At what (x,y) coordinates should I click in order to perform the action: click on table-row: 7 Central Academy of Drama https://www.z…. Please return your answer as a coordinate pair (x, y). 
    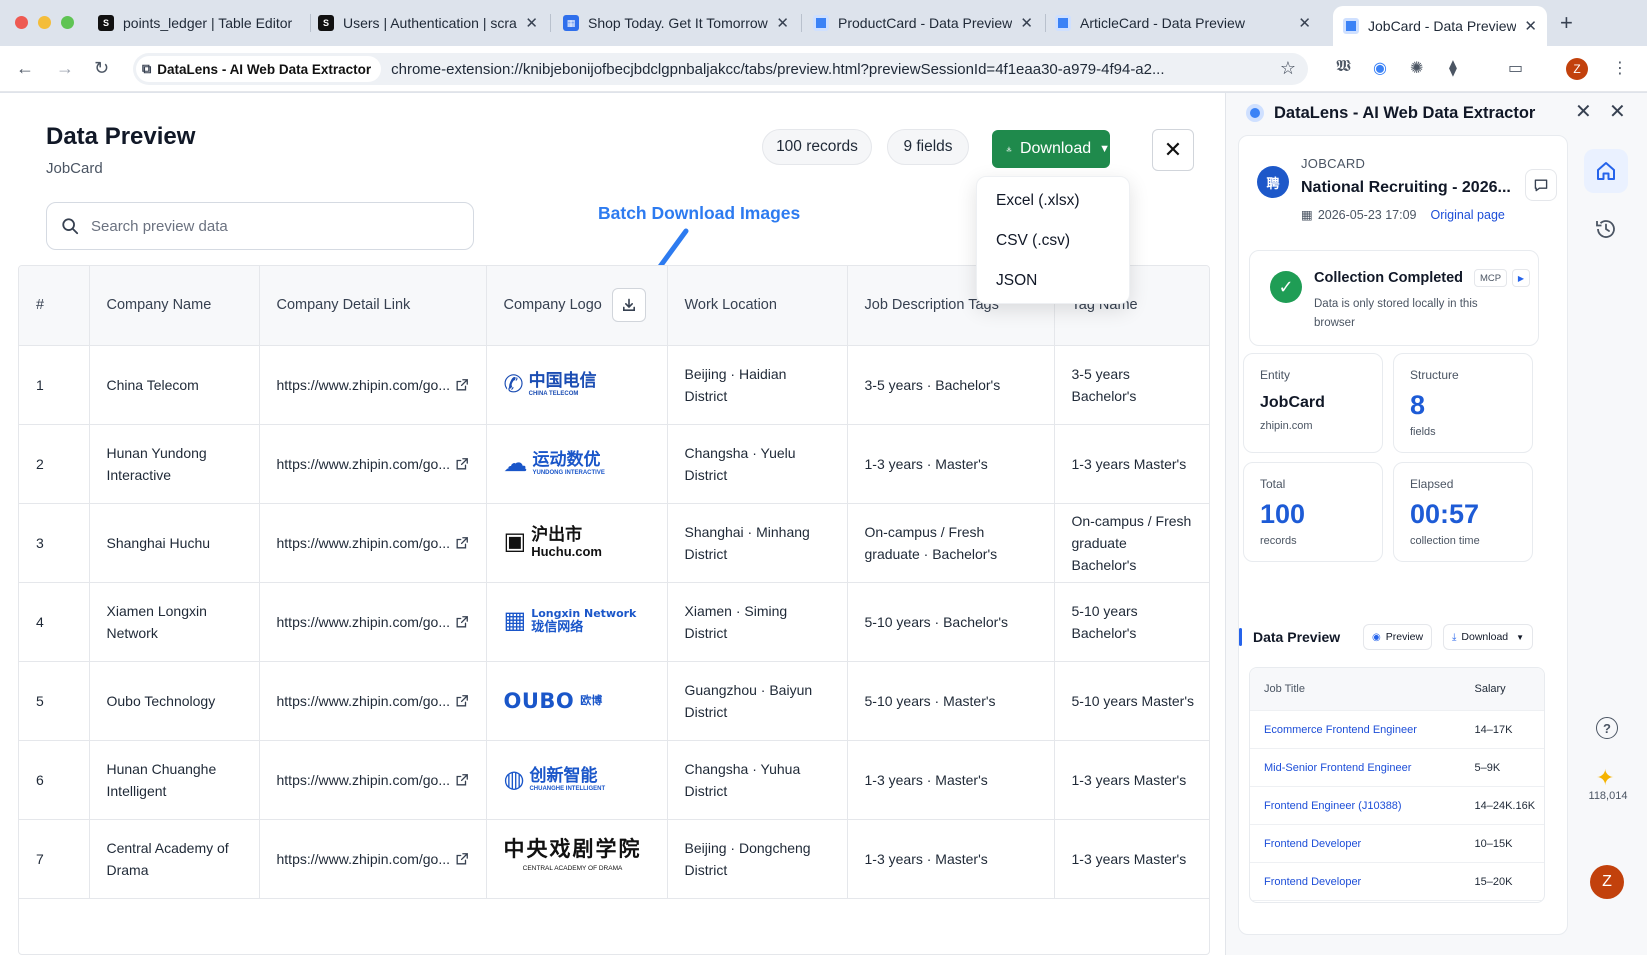
    Looking at the image, I should click on (614, 859).